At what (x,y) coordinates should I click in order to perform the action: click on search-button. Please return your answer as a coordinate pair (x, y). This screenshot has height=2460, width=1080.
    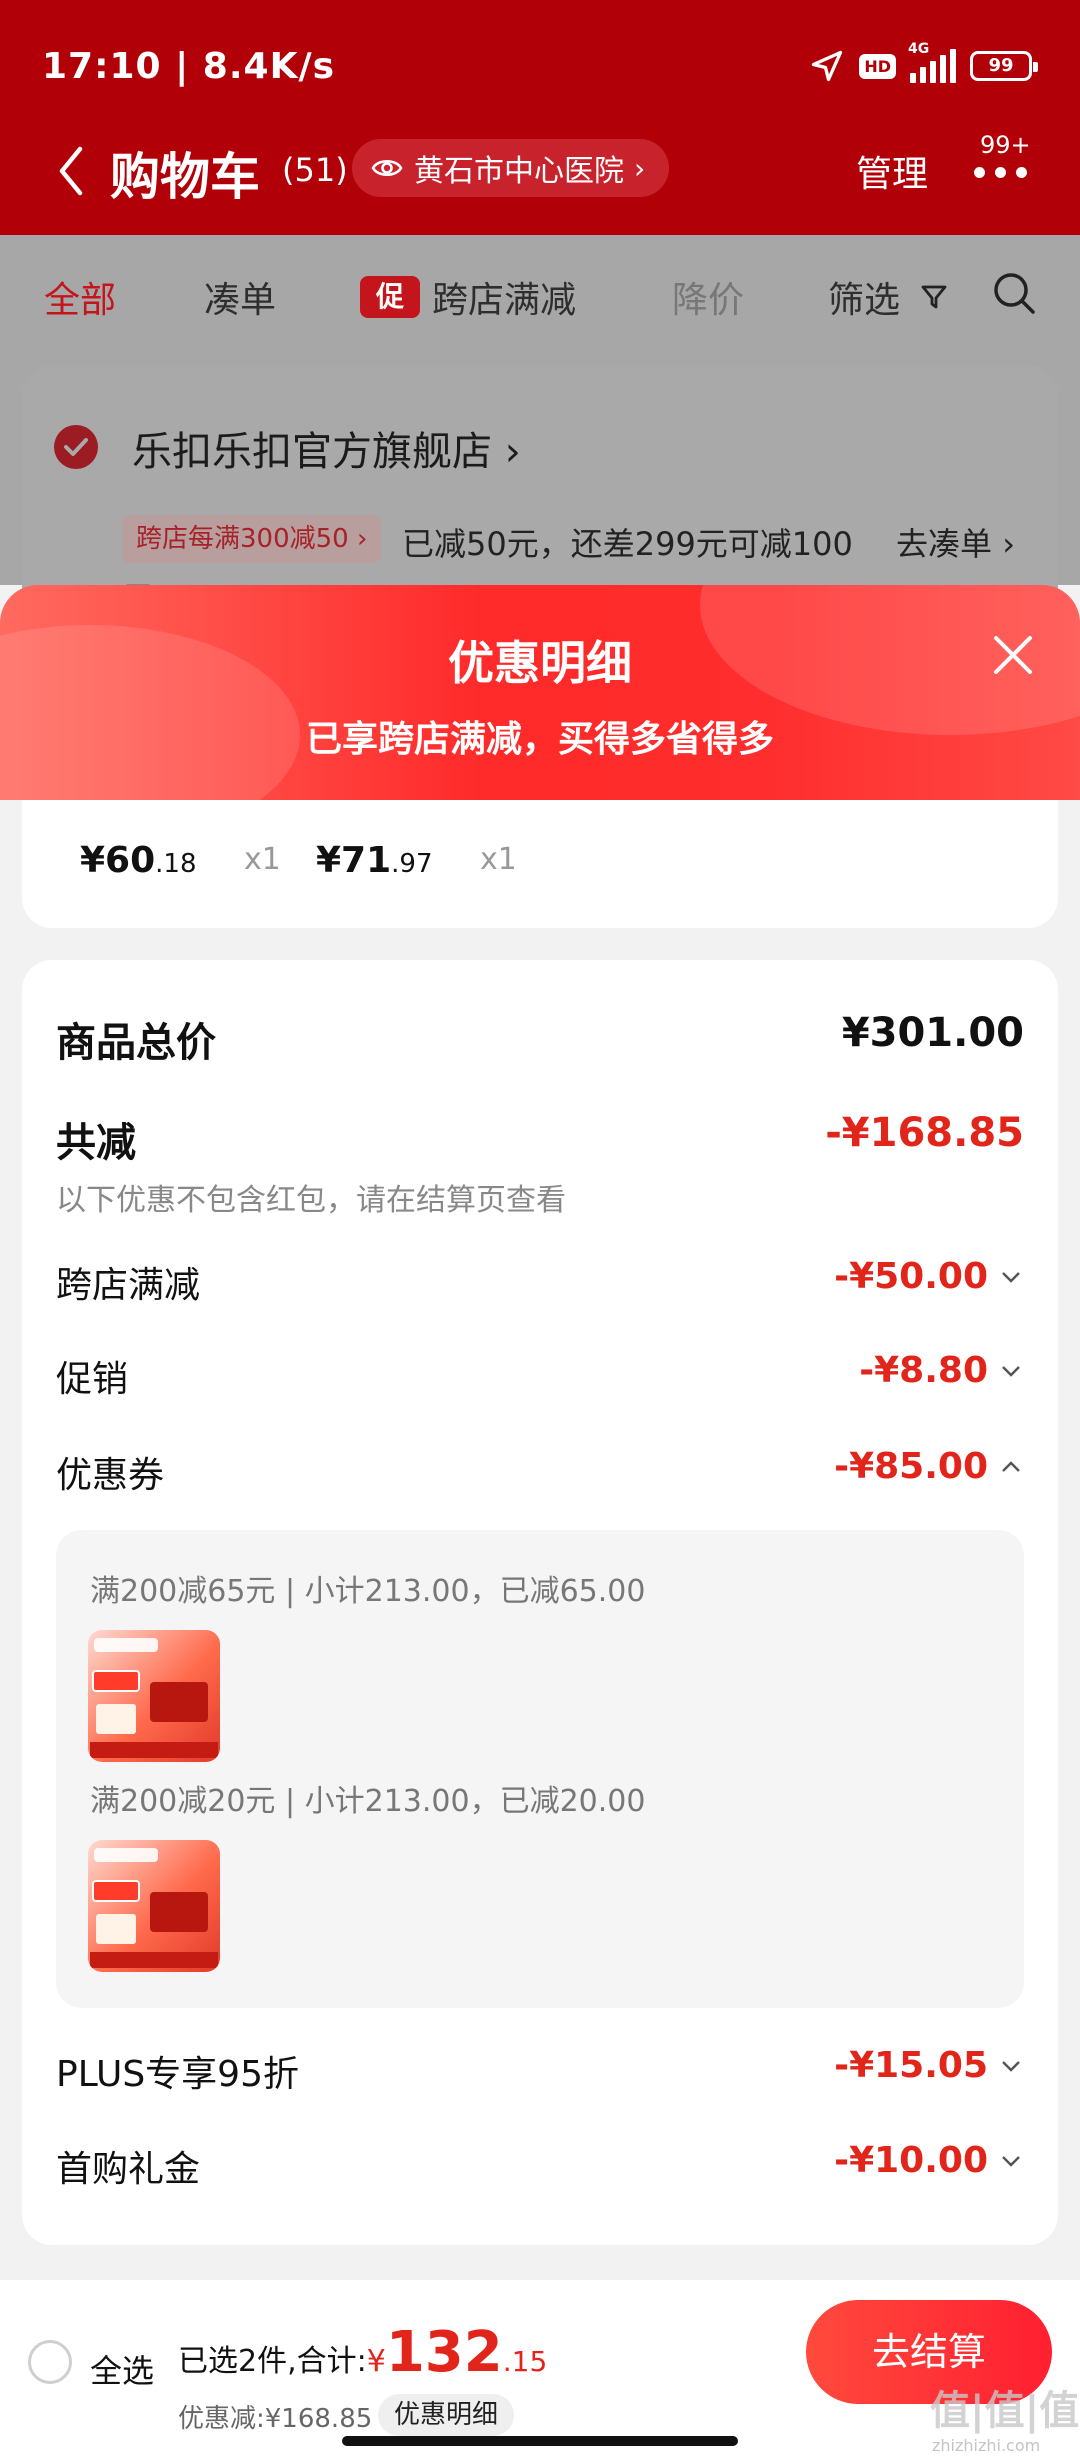
    Looking at the image, I should click on (1014, 293).